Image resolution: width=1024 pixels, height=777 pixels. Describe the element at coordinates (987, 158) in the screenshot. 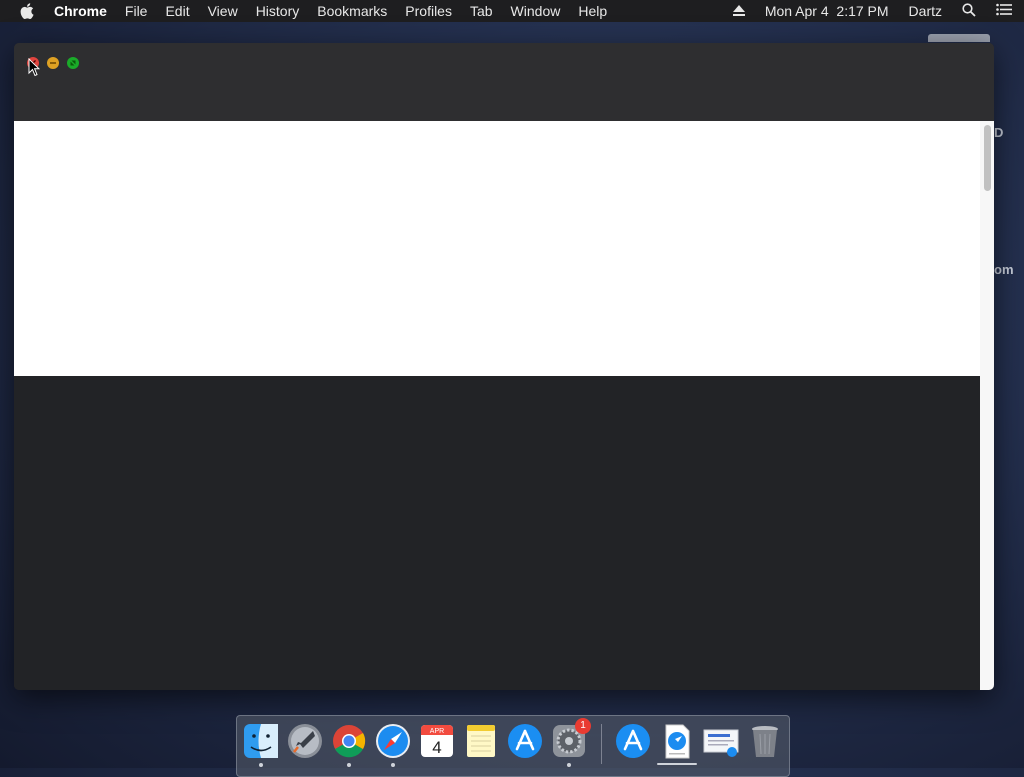

I see `scrollbar-thumb` at that location.